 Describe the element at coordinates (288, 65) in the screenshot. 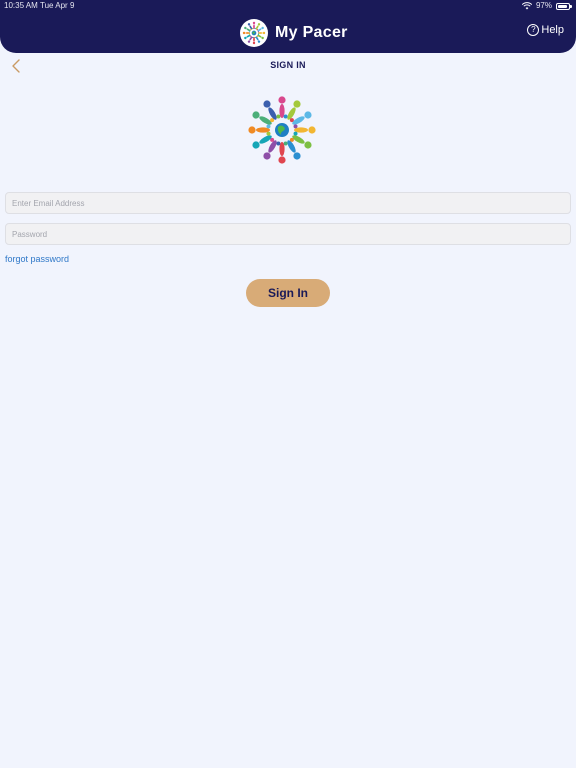

I see `page-title: SIGN IN` at that location.